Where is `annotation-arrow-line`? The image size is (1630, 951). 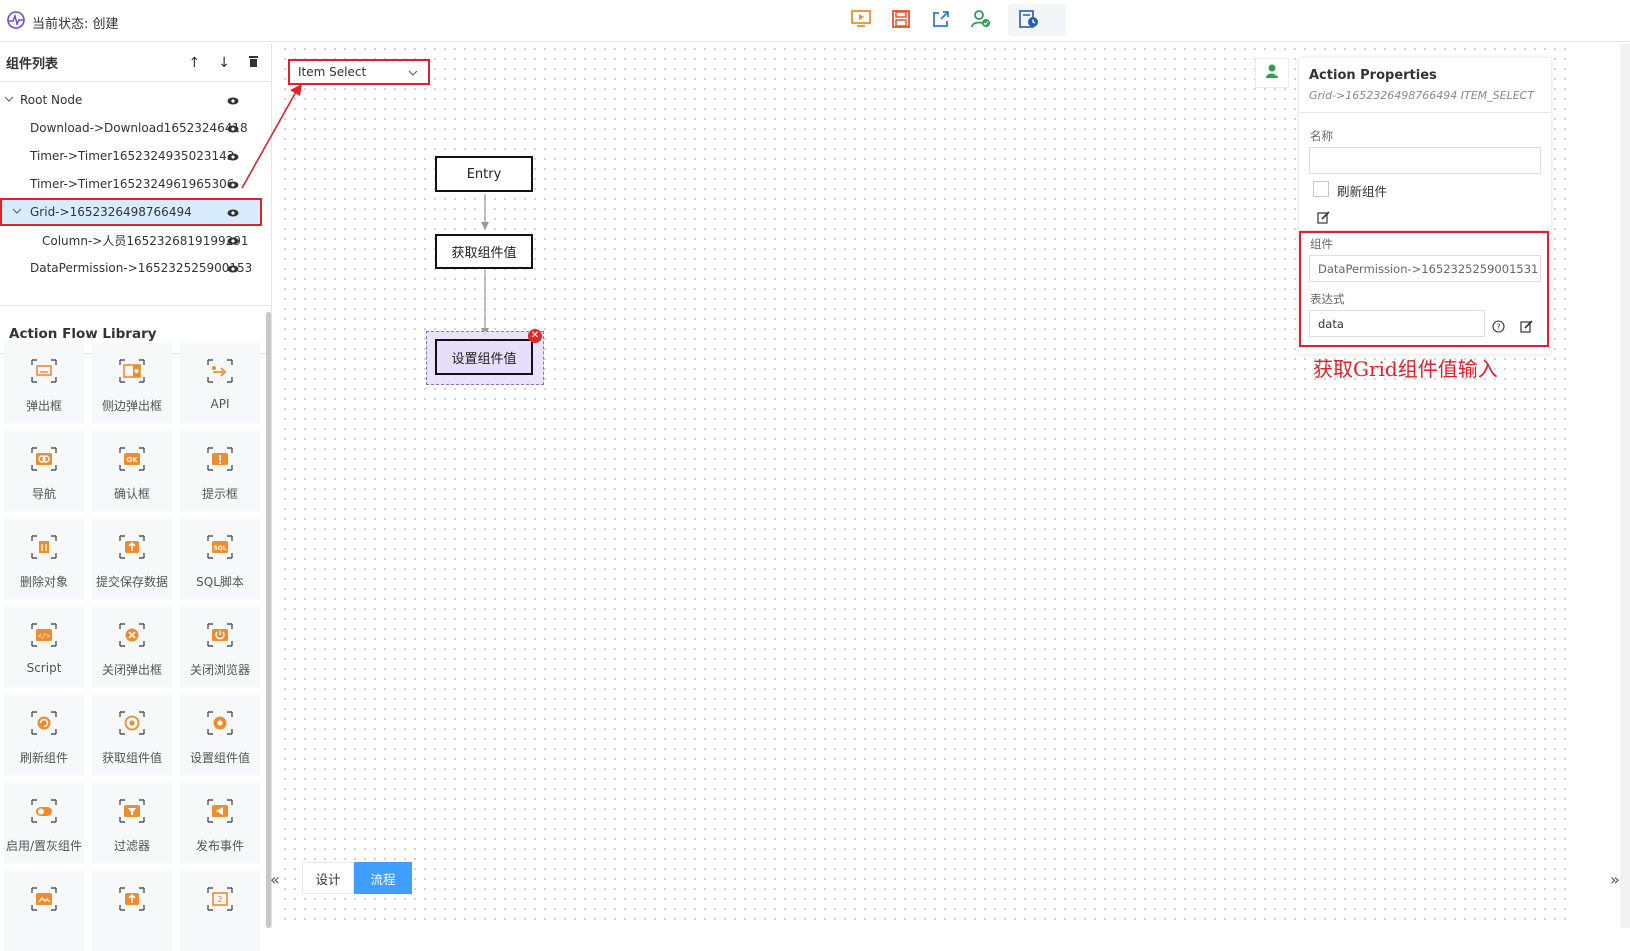 annotation-arrow-line is located at coordinates (269, 139).